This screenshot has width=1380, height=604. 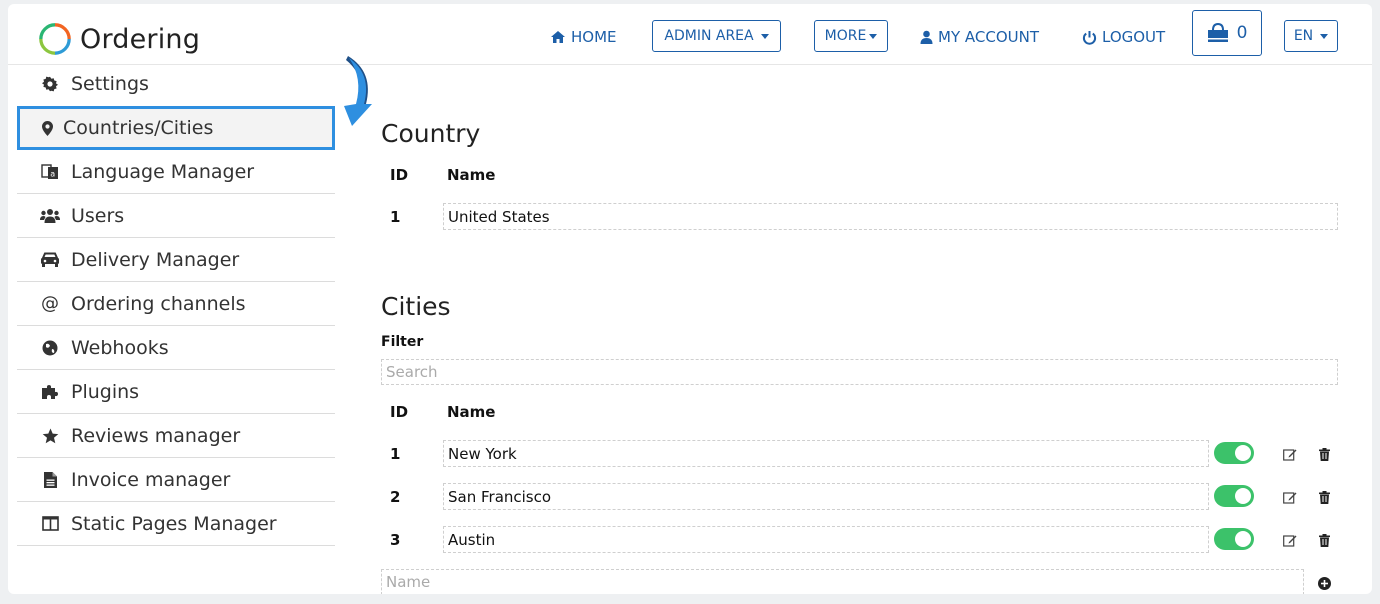 What do you see at coordinates (50, 479) in the screenshot?
I see `file-icon` at bounding box center [50, 479].